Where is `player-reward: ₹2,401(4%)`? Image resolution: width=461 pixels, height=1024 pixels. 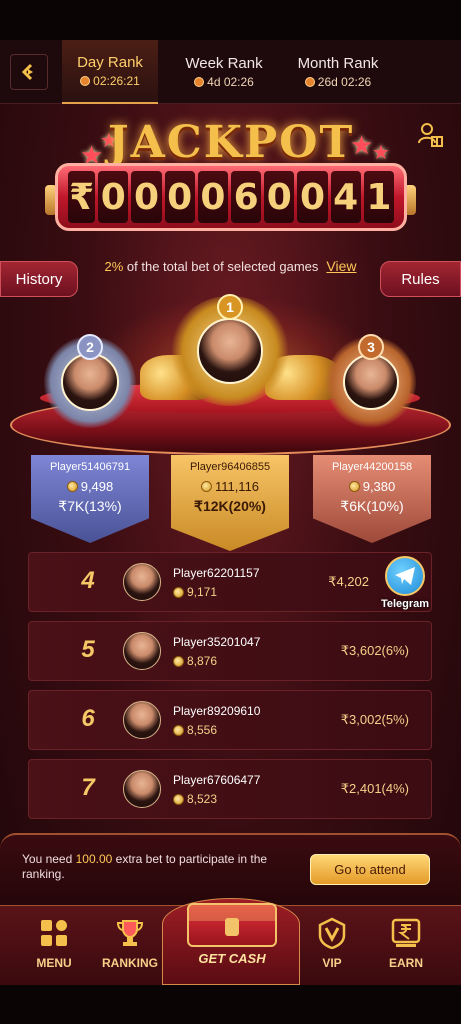
player-reward: ₹2,401(4%) is located at coordinates (374, 788).